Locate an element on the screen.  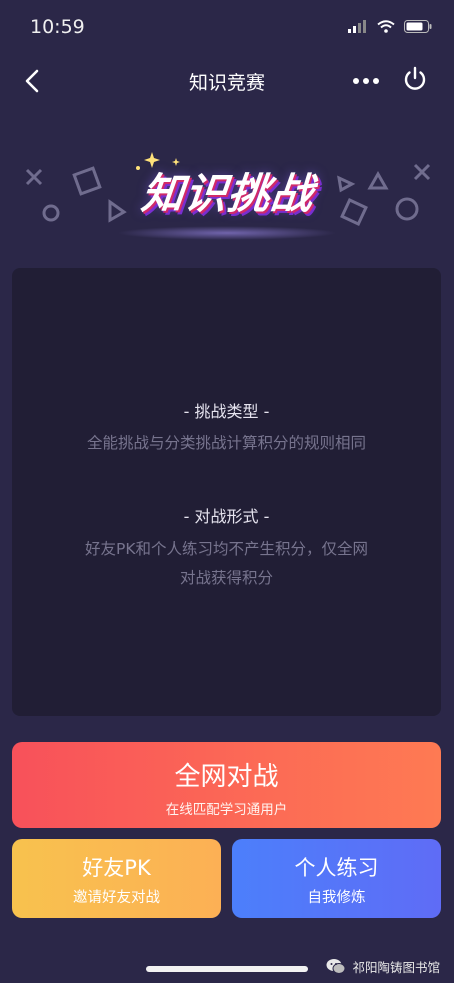
watermark-text: 祁阳陶铸图书馆 is located at coordinates (396, 967).